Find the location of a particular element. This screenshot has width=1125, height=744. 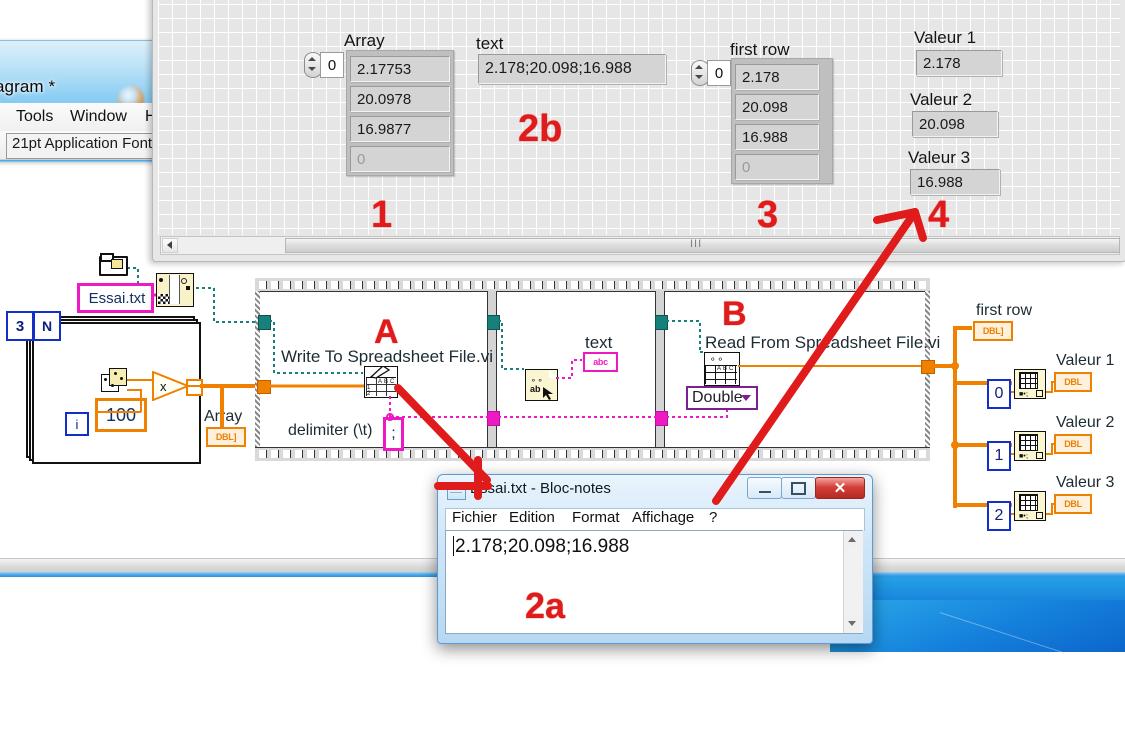

text-terminal: abc is located at coordinates (600, 362).